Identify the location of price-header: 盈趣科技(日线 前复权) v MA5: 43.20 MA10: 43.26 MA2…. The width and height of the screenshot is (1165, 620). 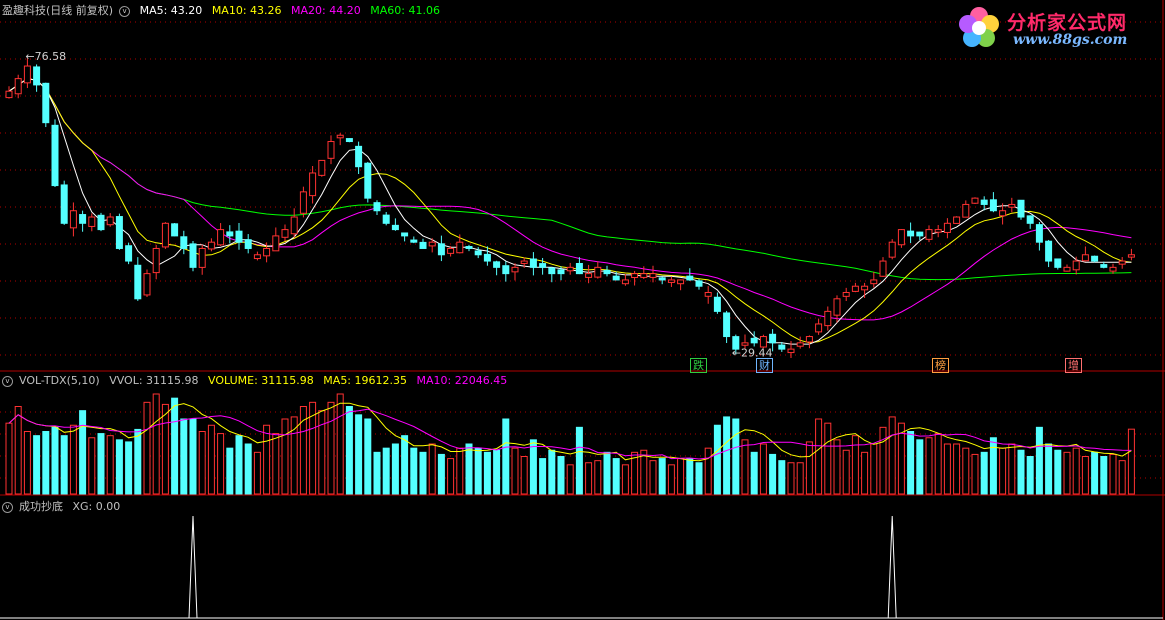
(224, 10).